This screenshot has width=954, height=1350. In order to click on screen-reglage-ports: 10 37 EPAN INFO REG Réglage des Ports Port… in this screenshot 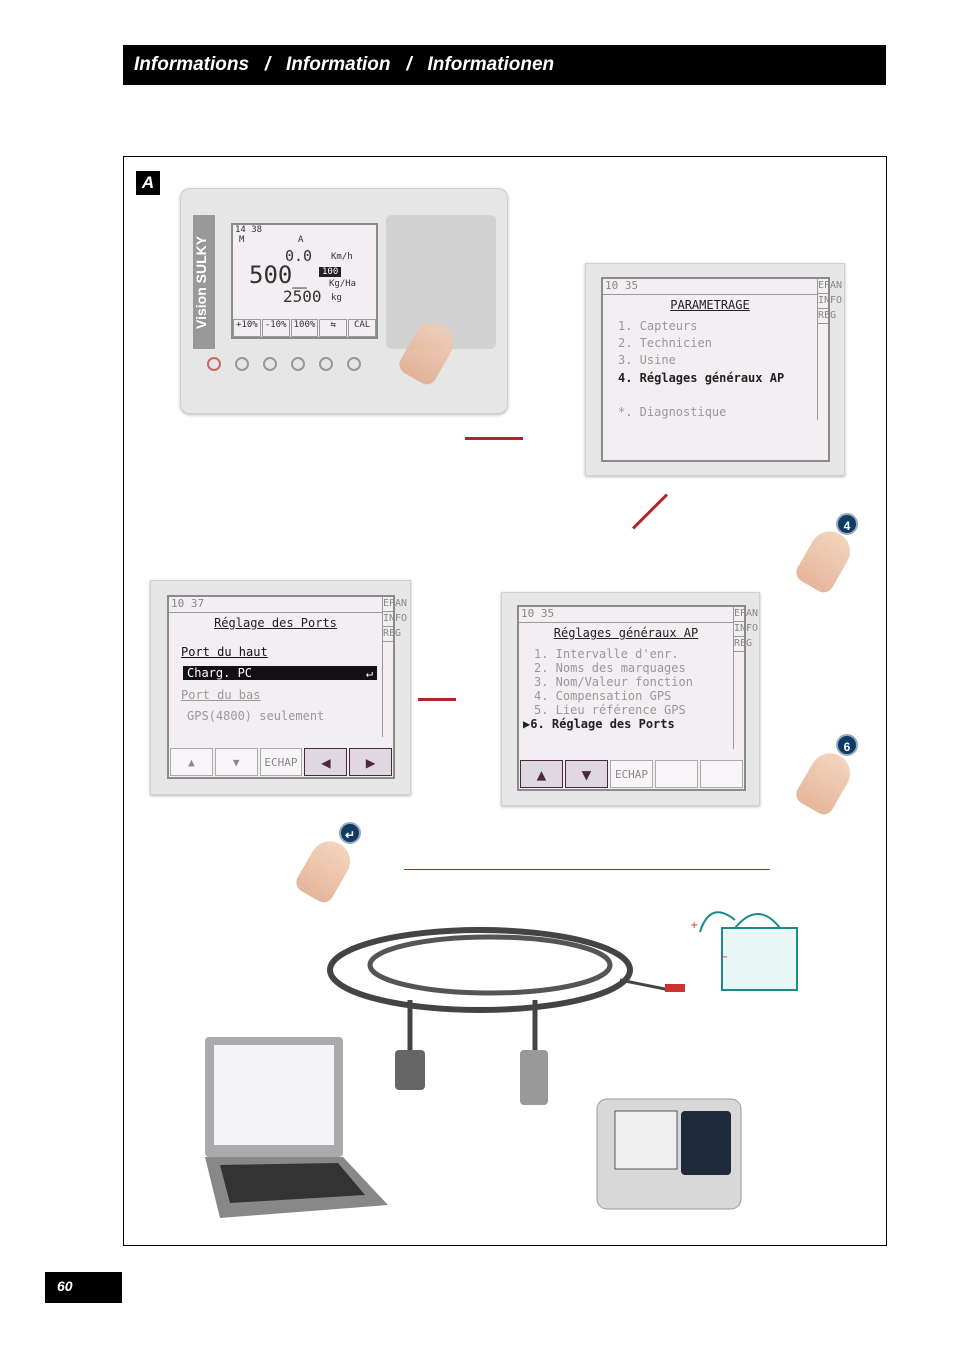, I will do `click(280, 687)`.